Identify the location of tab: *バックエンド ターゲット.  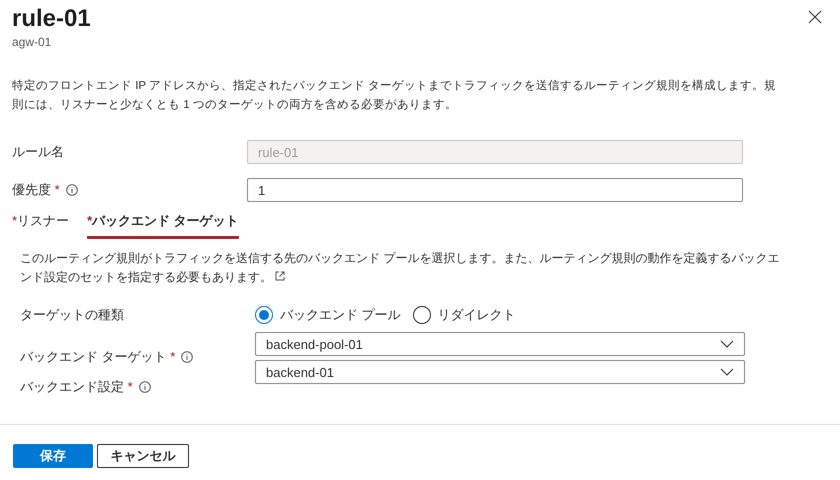
(163, 225).